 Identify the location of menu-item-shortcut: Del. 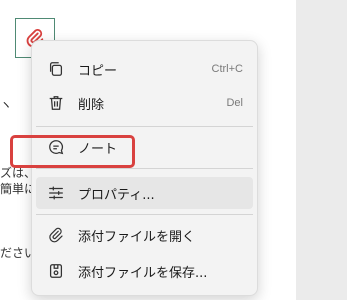
(234, 103).